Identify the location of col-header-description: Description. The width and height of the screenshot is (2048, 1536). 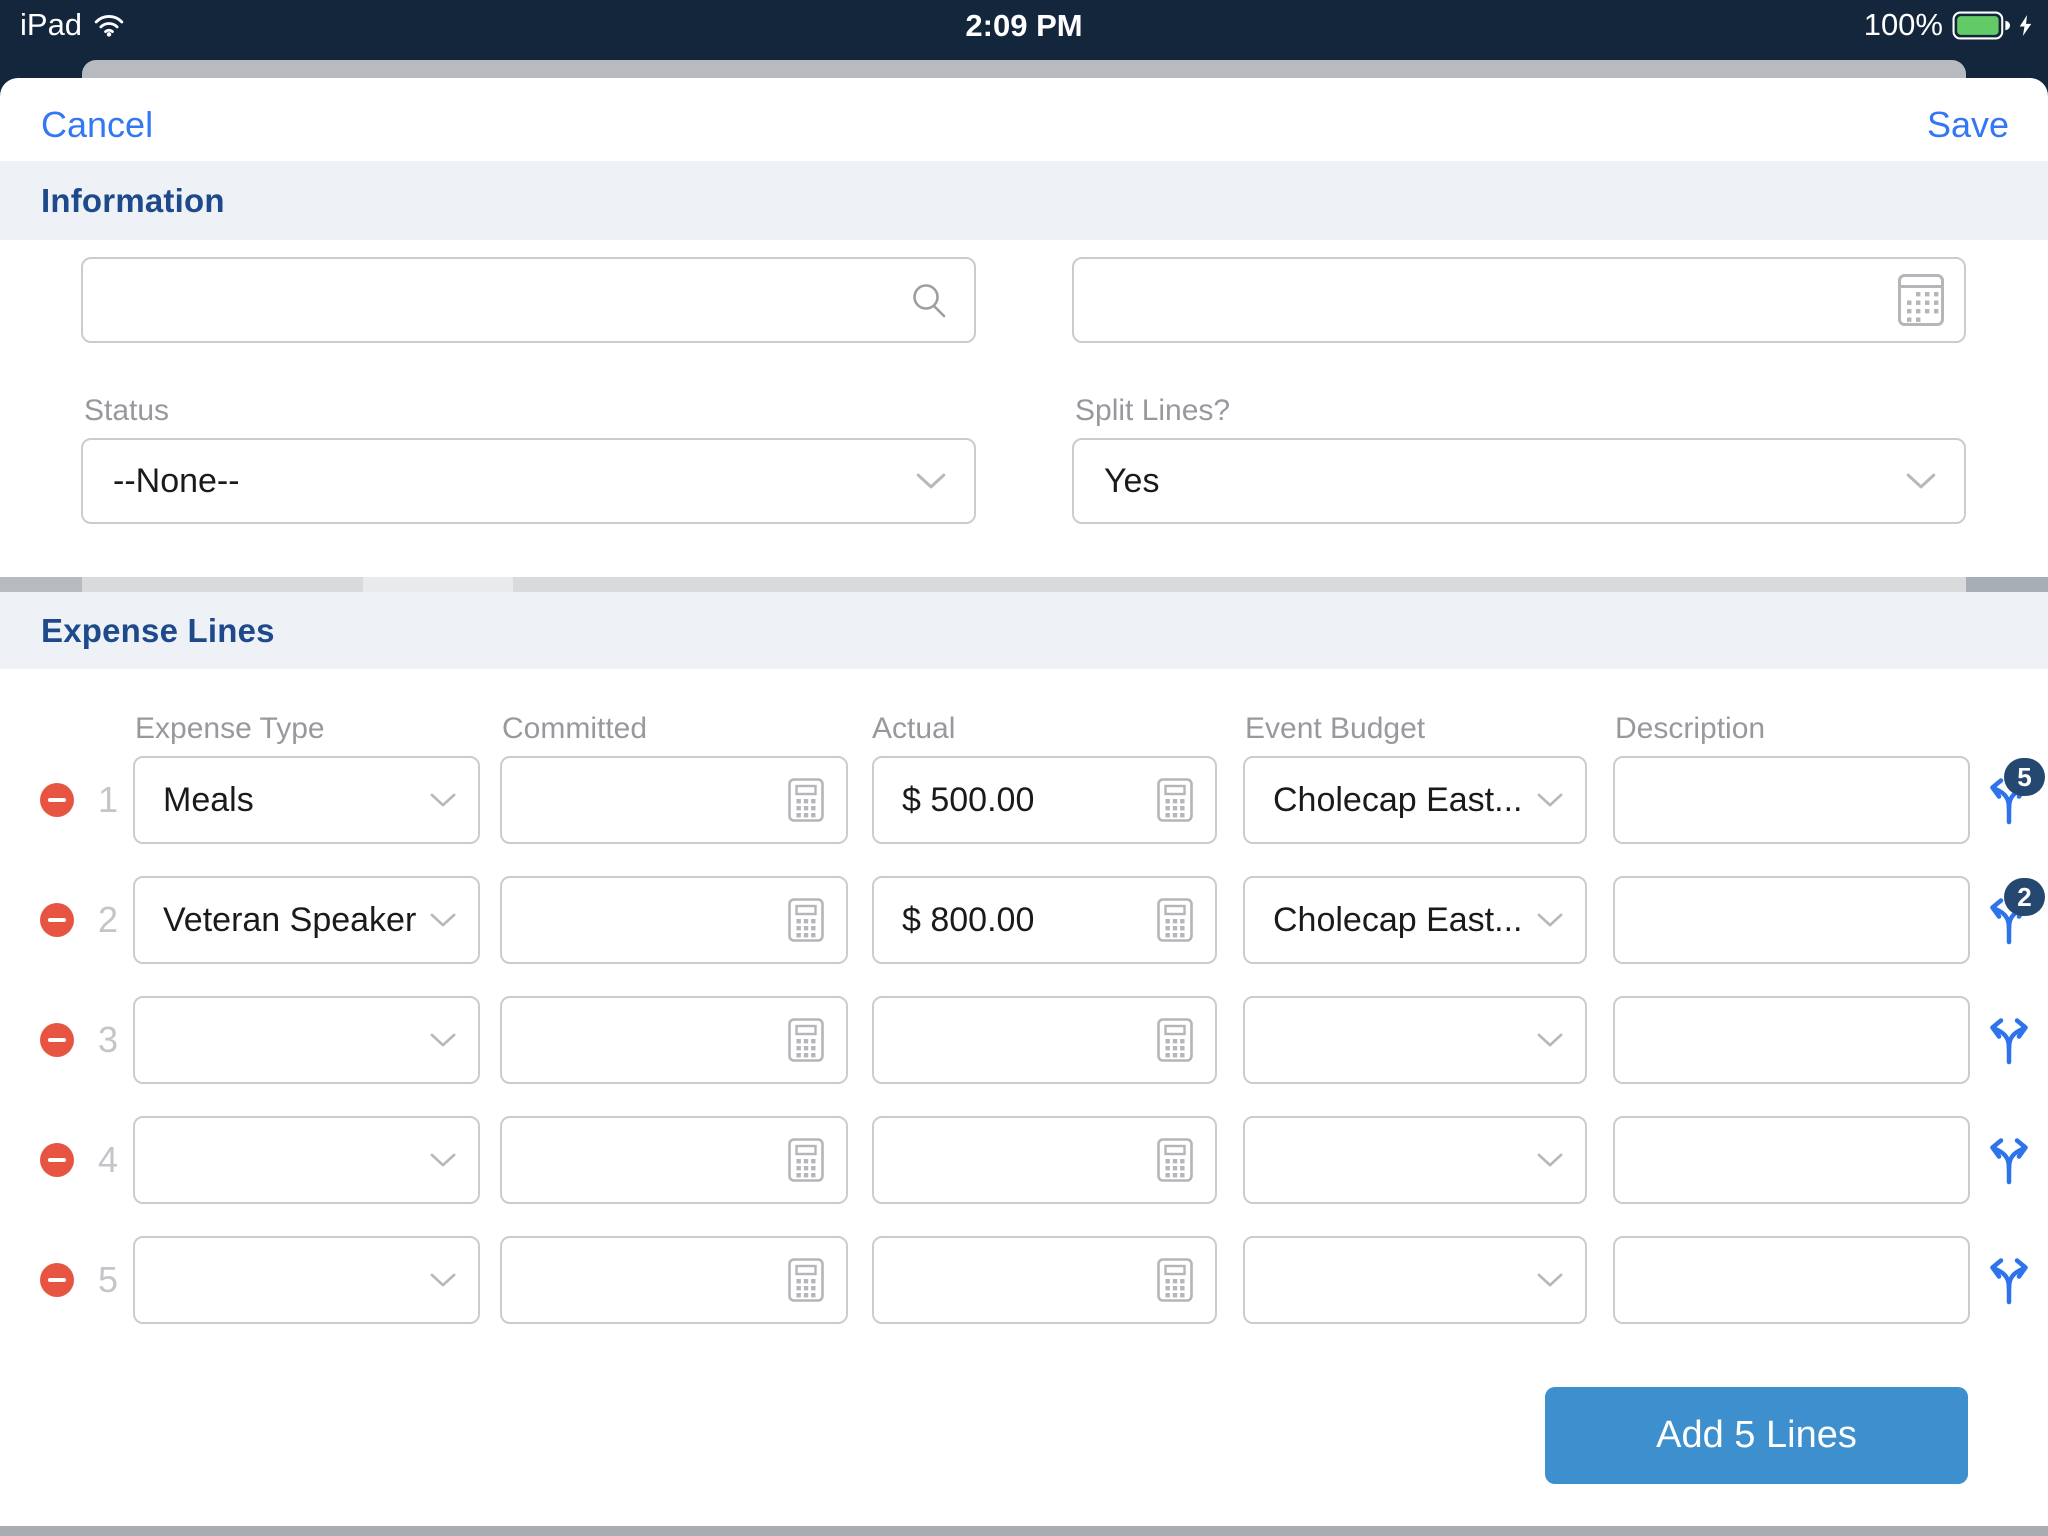
(1690, 728).